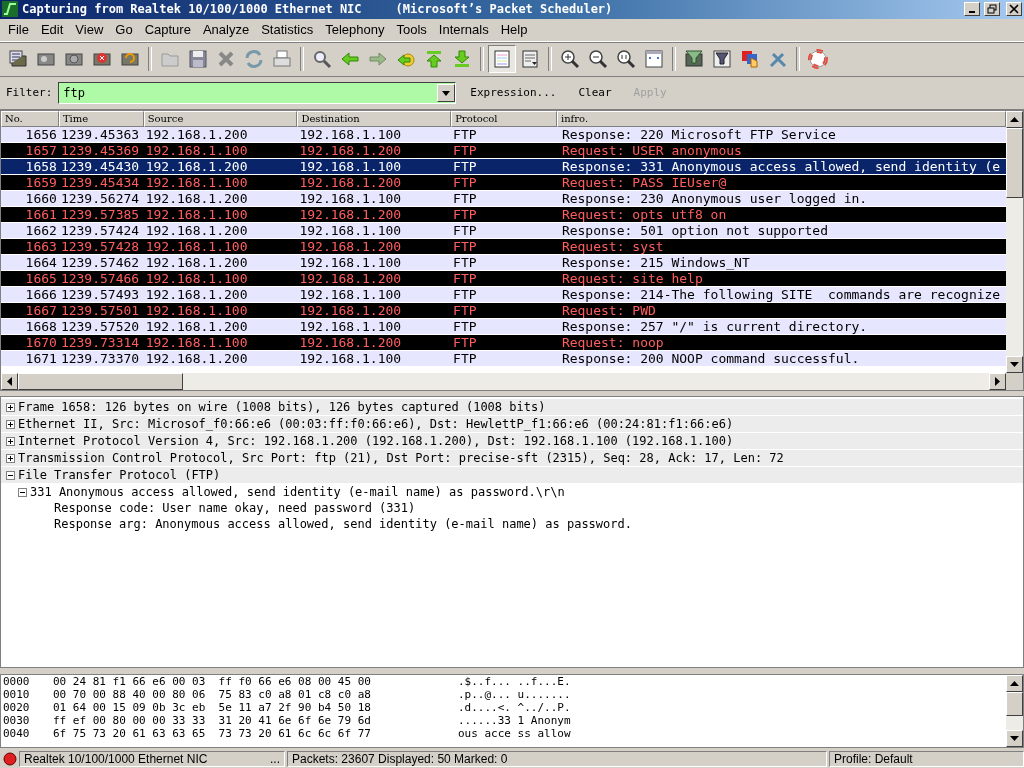 This screenshot has height=768, width=1024. What do you see at coordinates (502, 59) in the screenshot?
I see `colorize-list-icon` at bounding box center [502, 59].